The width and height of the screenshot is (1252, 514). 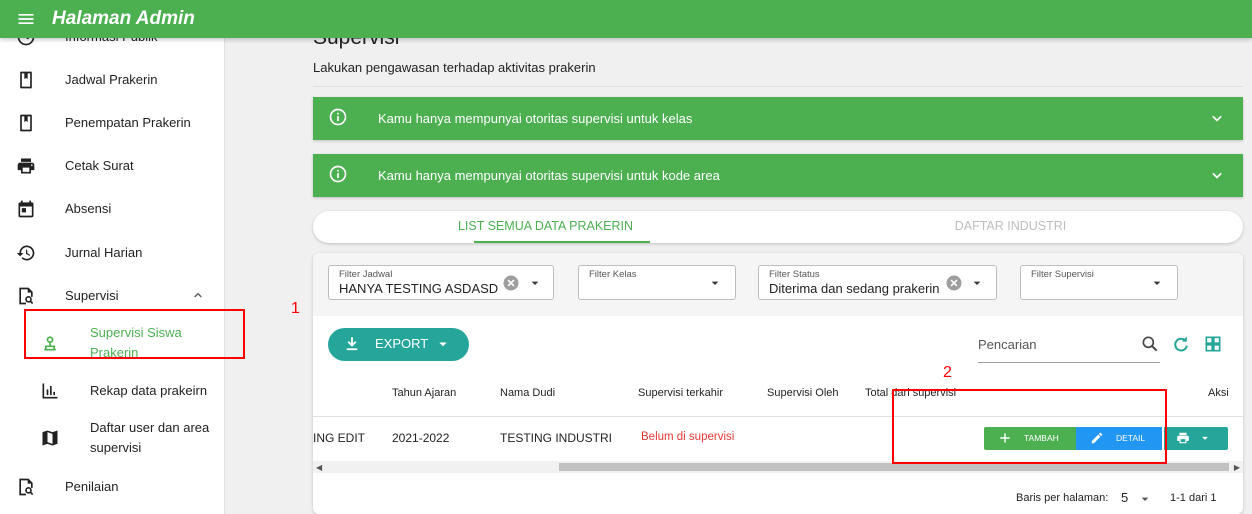 What do you see at coordinates (1218, 393) in the screenshot?
I see `column-header-aksi: Aksi` at bounding box center [1218, 393].